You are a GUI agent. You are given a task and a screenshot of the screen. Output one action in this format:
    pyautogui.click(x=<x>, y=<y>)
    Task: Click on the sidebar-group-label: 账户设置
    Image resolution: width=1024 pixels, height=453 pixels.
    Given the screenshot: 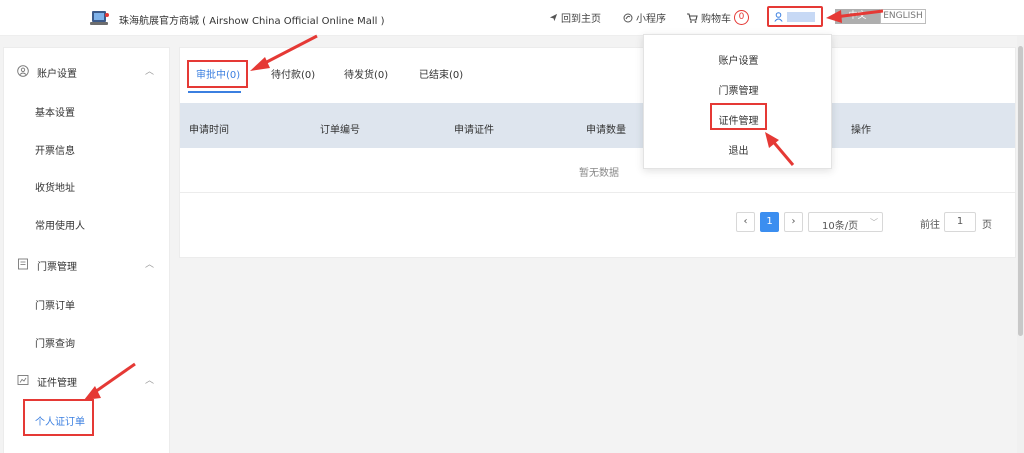 What is the action you would take?
    pyautogui.click(x=57, y=74)
    